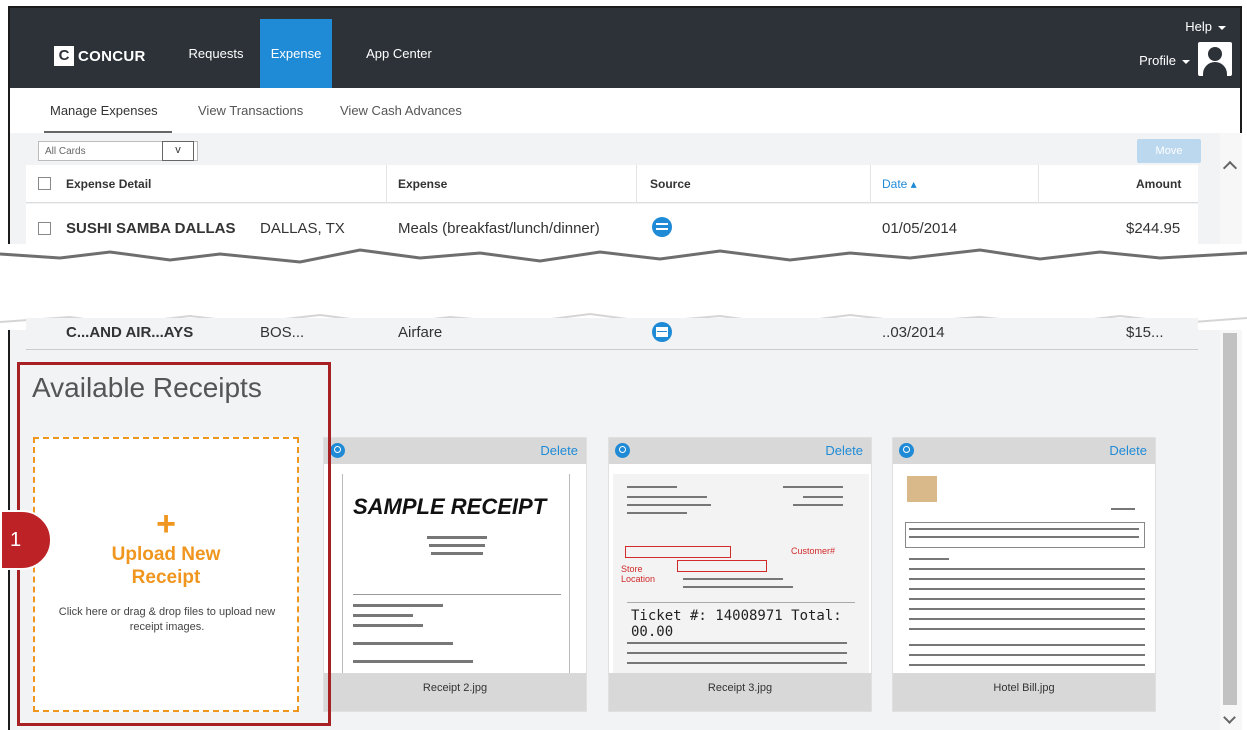  Describe the element at coordinates (401, 110) in the screenshot. I see `tab-view-cash-advances: View Cash Advances` at that location.